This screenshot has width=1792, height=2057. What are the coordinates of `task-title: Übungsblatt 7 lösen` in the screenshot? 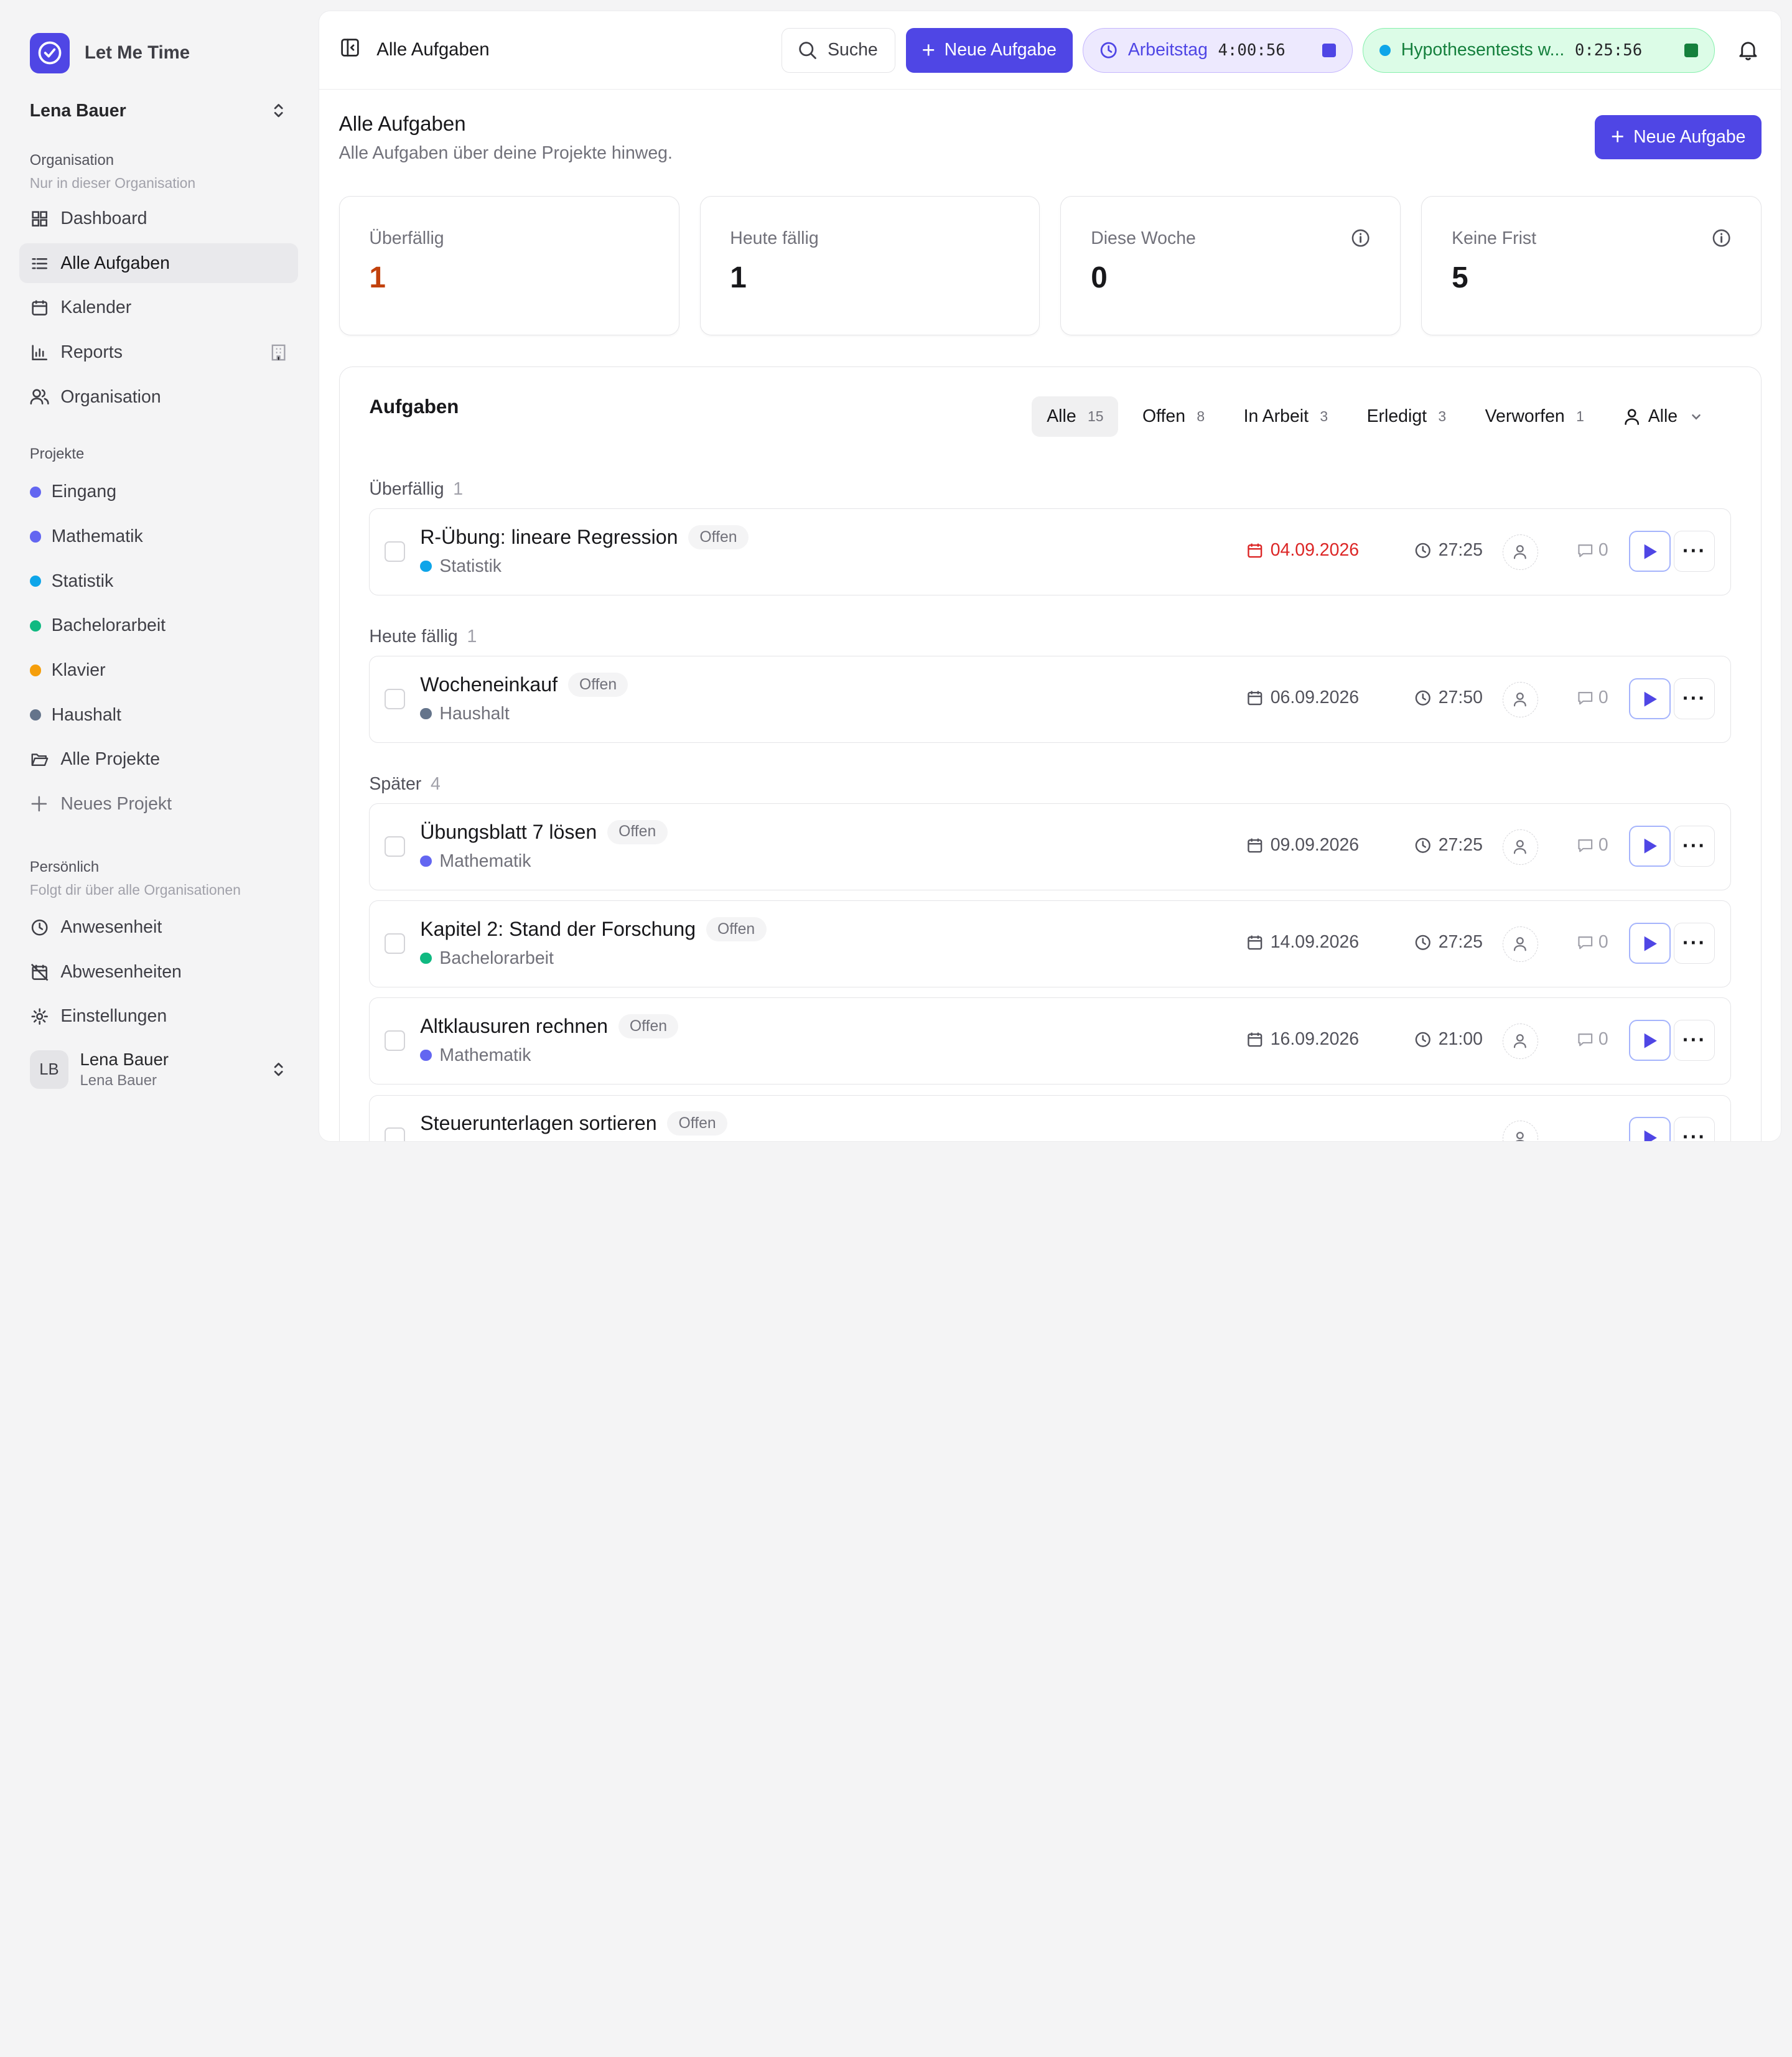 It's located at (508, 832).